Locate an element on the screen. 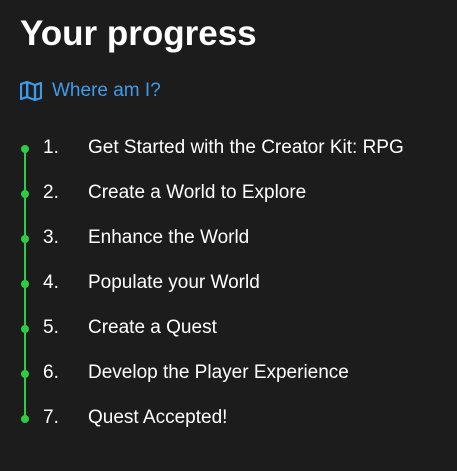 The height and width of the screenshot is (471, 457). page-title: Your progress is located at coordinates (138, 33).